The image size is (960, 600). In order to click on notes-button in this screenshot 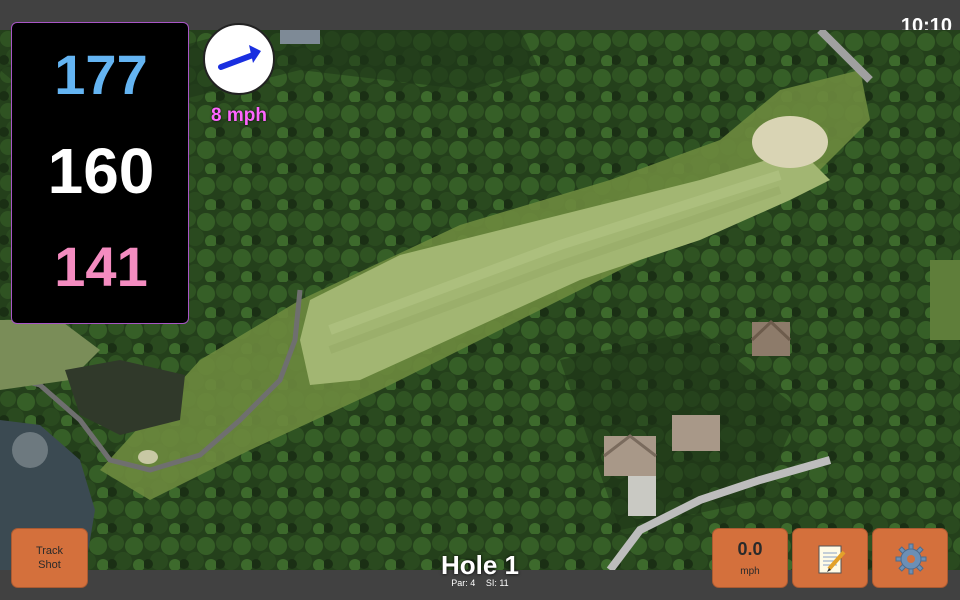, I will do `click(830, 558)`.